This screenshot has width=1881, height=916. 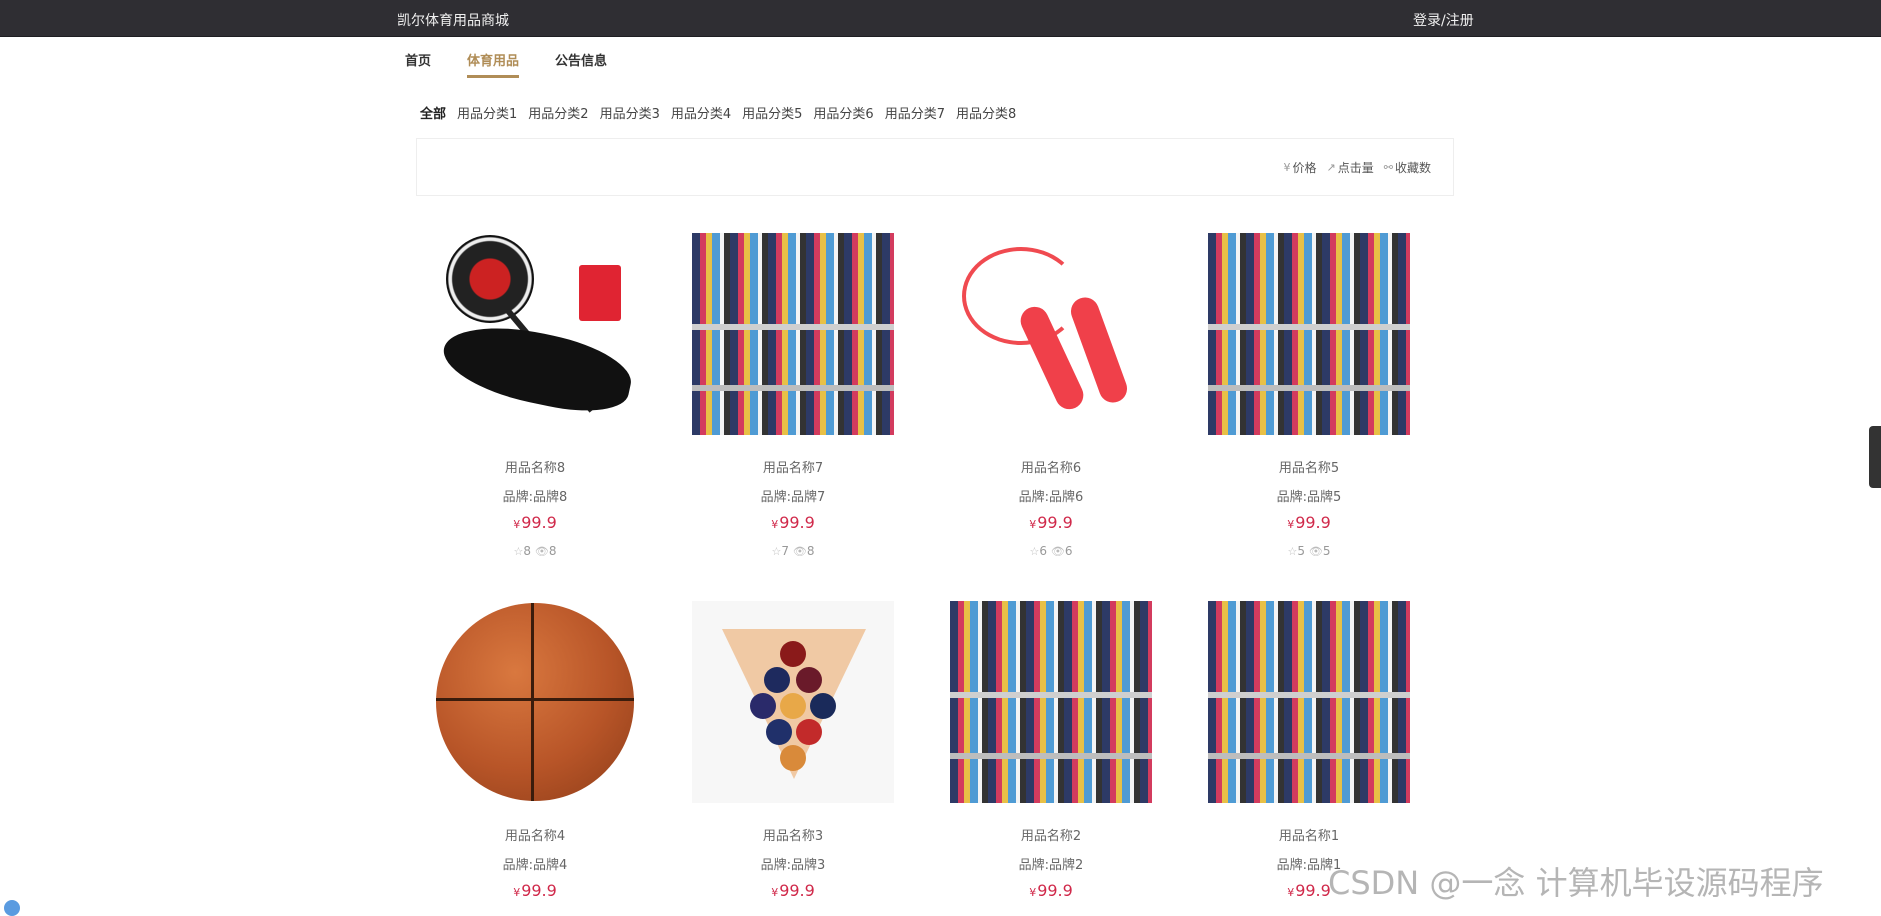 I want to click on site-name: 凯尔体育用品商城, so click(x=453, y=20).